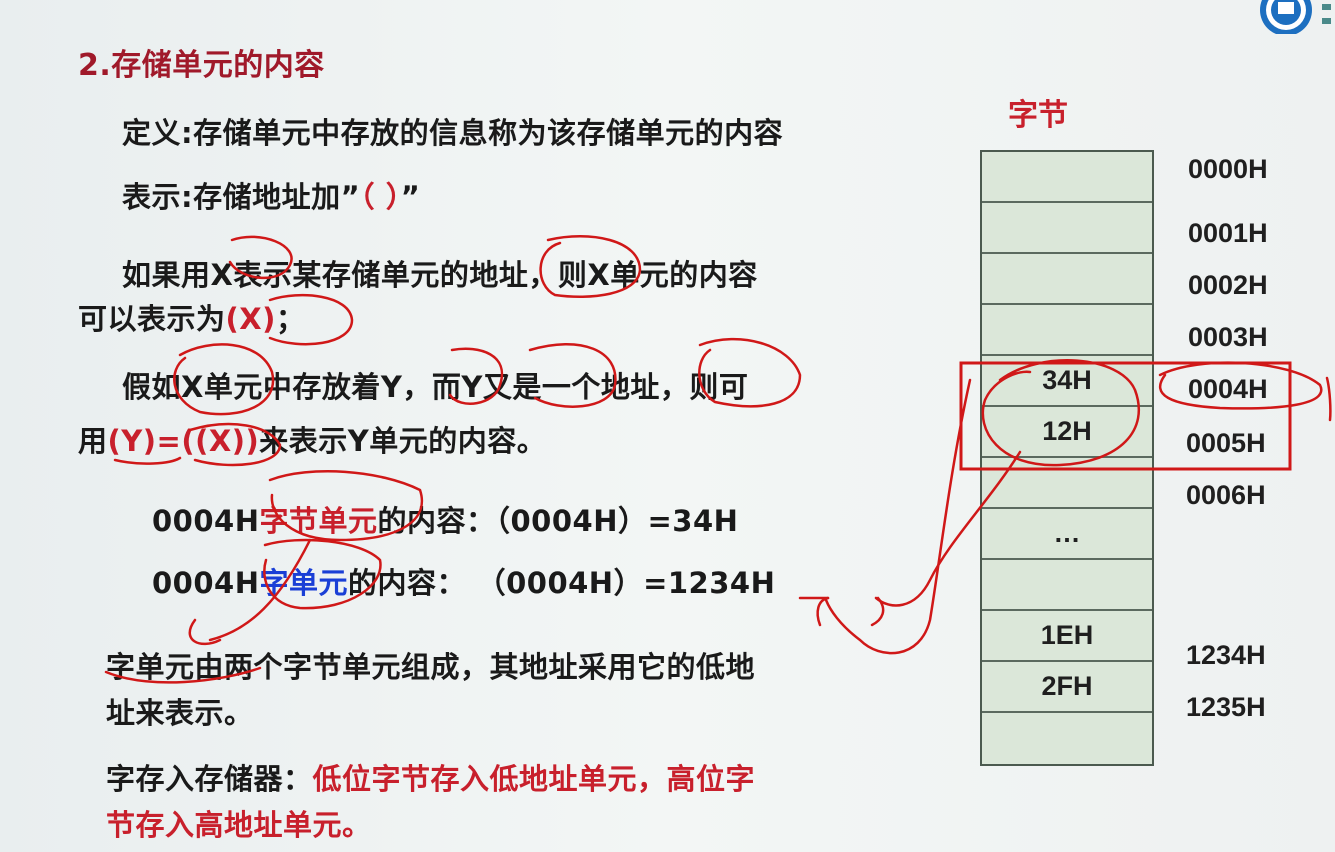  I want to click on memory-address: 0001H, so click(1228, 233).